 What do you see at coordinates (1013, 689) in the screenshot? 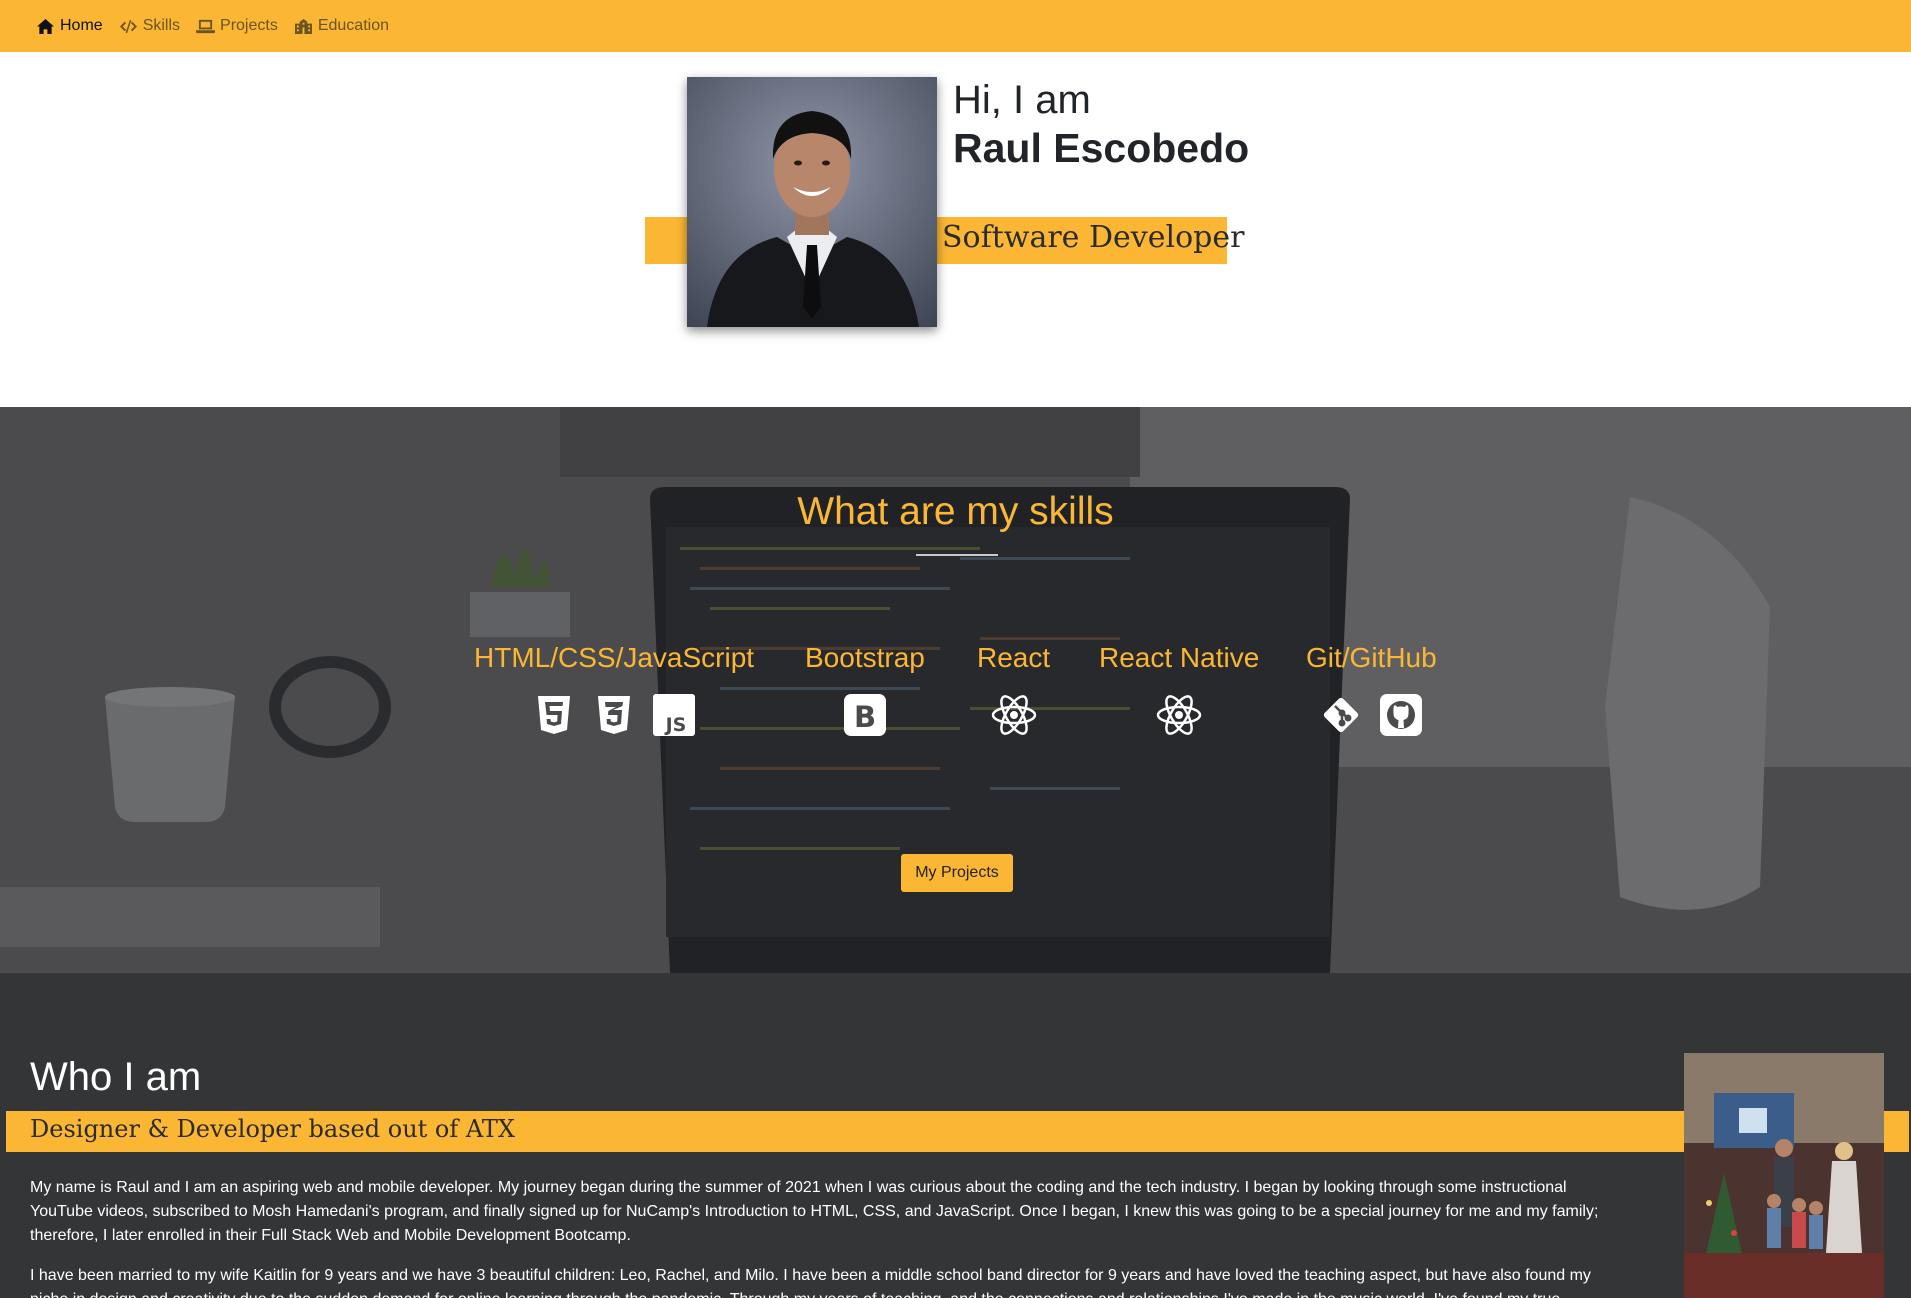
I see `skill-group-react: React` at bounding box center [1013, 689].